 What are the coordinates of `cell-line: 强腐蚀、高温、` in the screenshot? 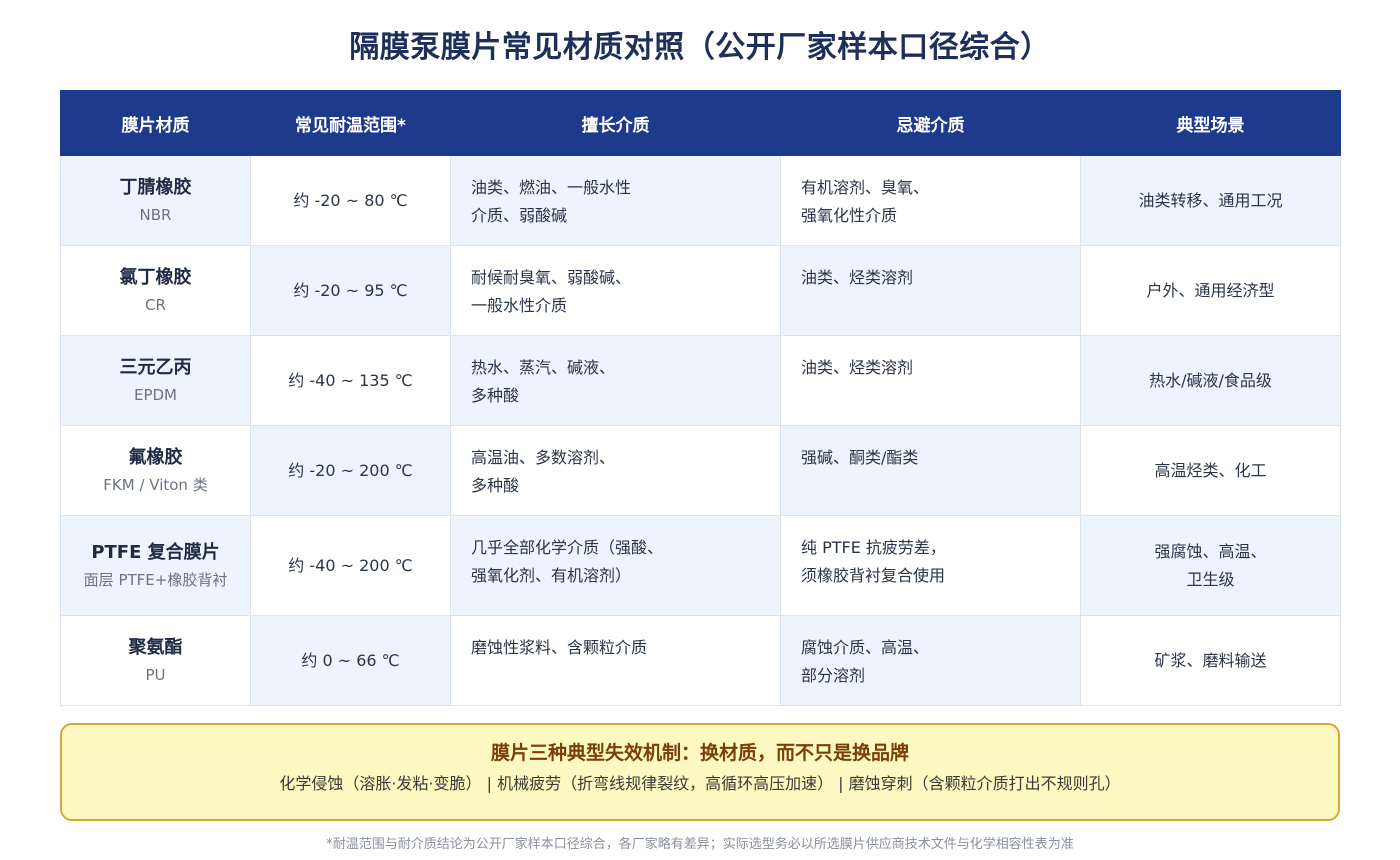 It's located at (1210, 551).